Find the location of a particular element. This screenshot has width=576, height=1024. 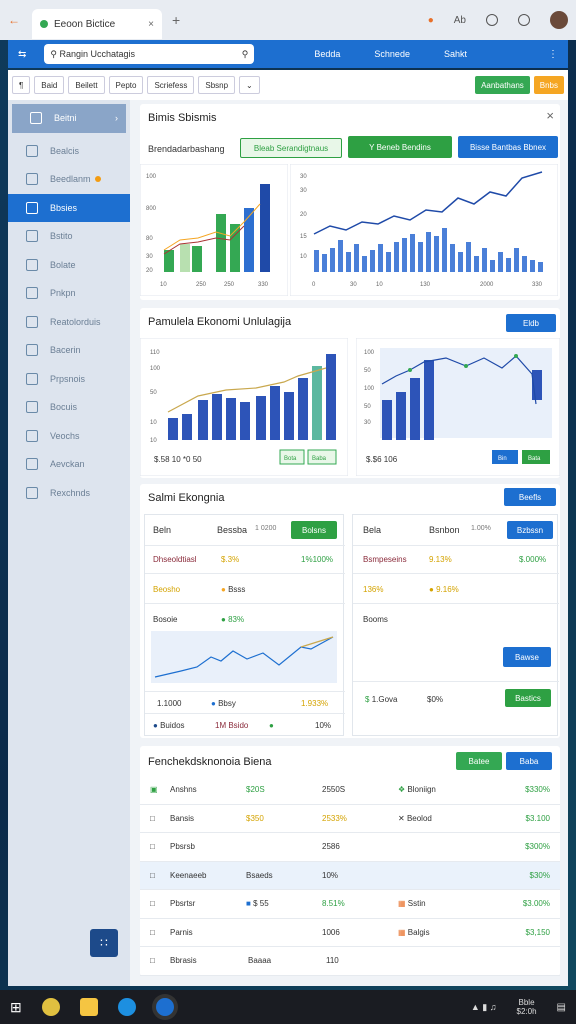

table-row: □ Keenaeeb Bsaeds 10% $30% is located at coordinates (350, 875).